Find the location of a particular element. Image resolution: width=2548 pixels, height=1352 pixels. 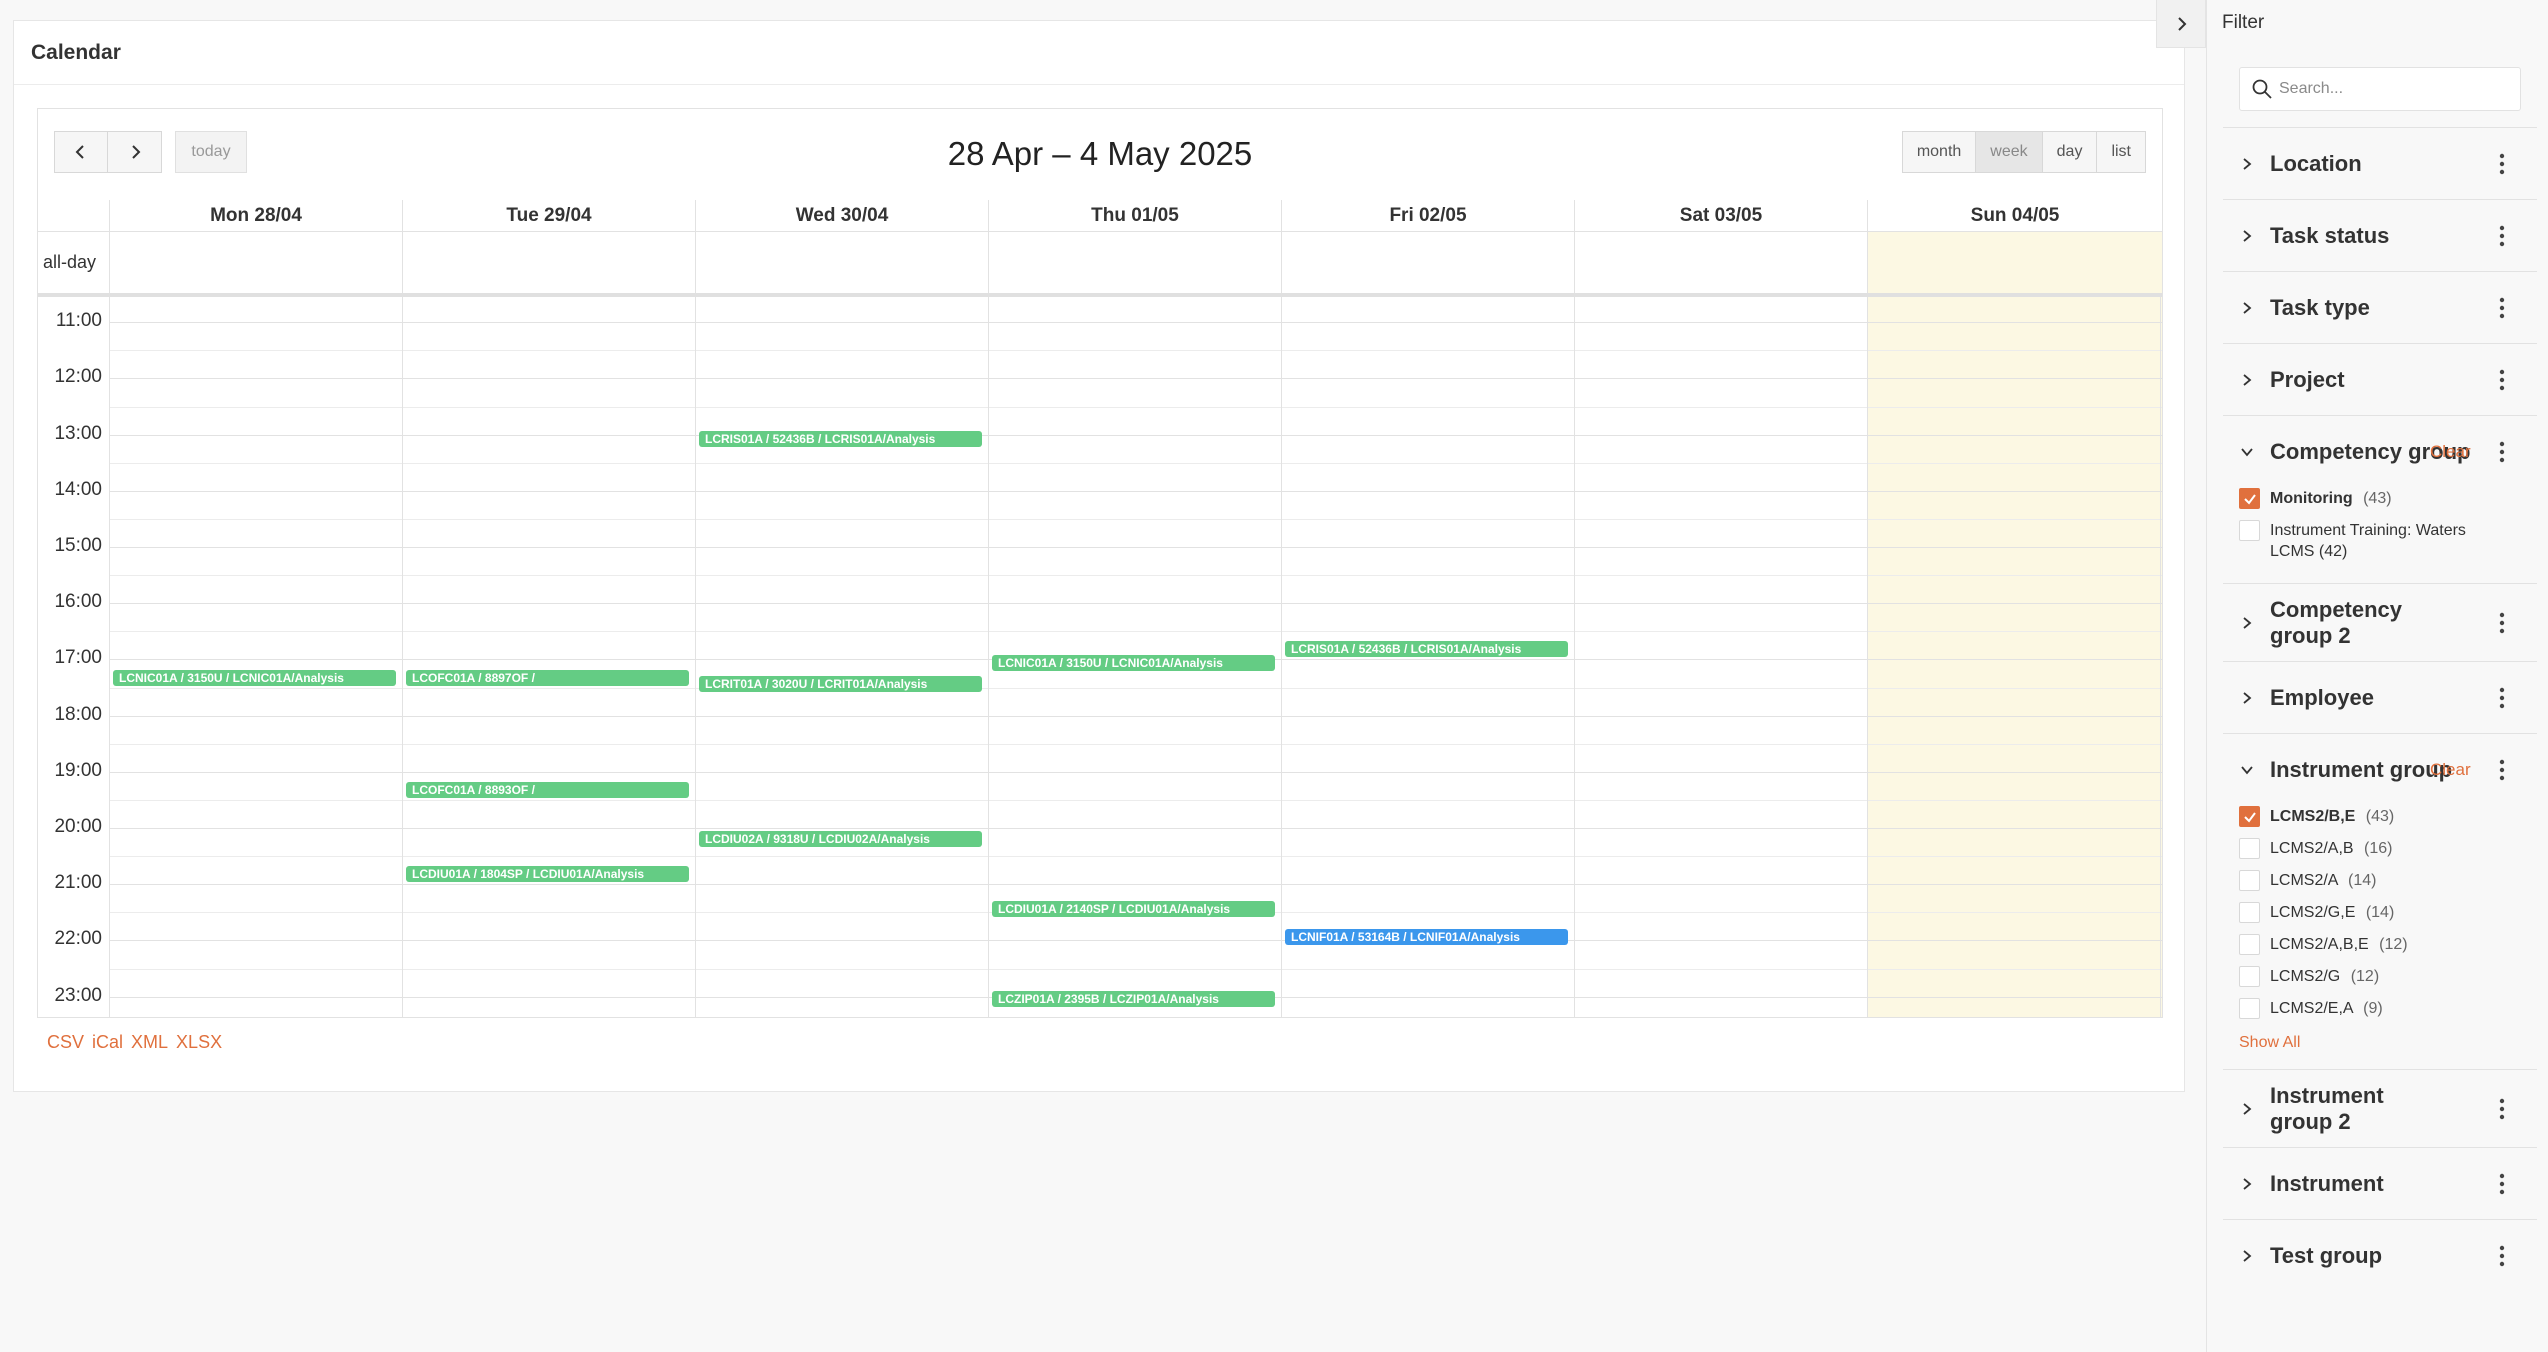

allday-label: all-day is located at coordinates (70, 262).